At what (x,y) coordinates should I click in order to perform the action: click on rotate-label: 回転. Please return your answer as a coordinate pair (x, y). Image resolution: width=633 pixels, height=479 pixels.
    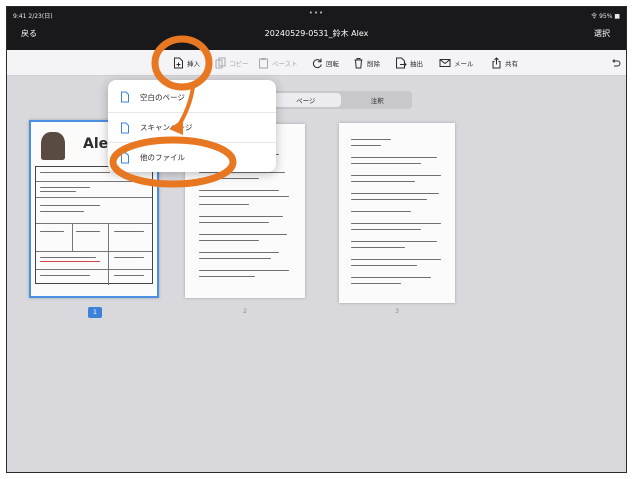
    Looking at the image, I should click on (332, 64).